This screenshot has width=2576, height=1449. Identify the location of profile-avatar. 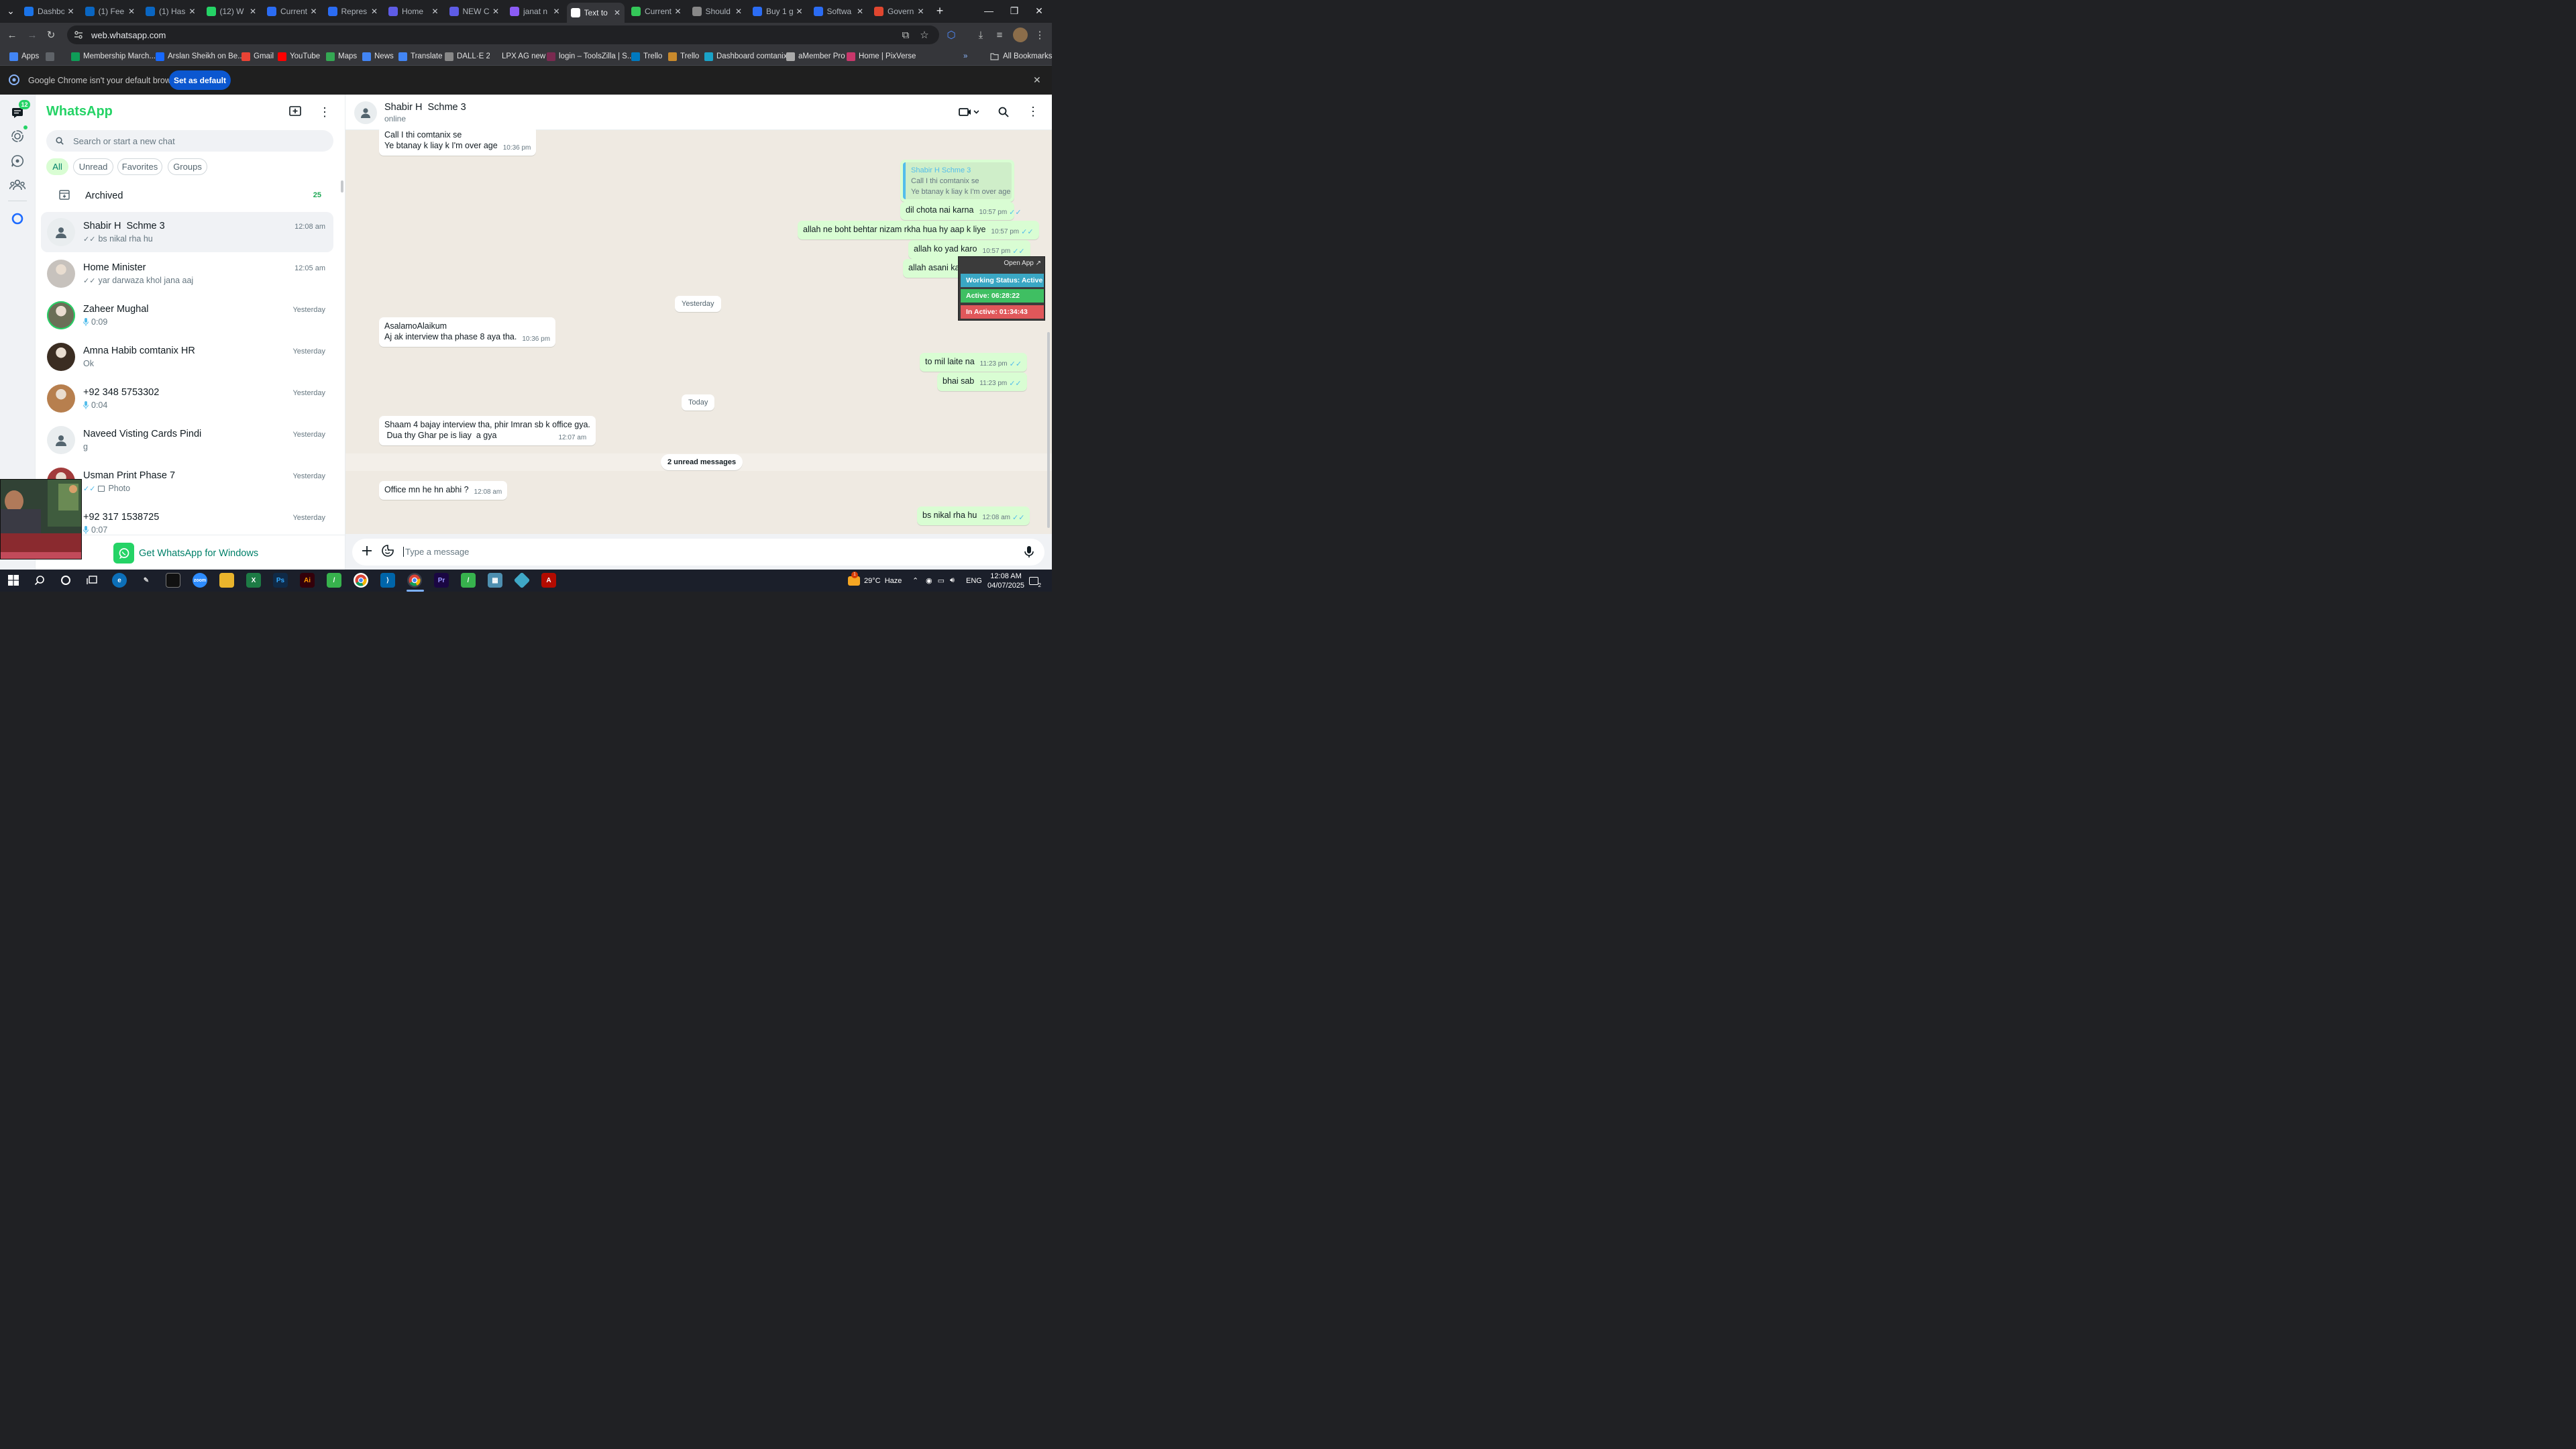
(1020, 35).